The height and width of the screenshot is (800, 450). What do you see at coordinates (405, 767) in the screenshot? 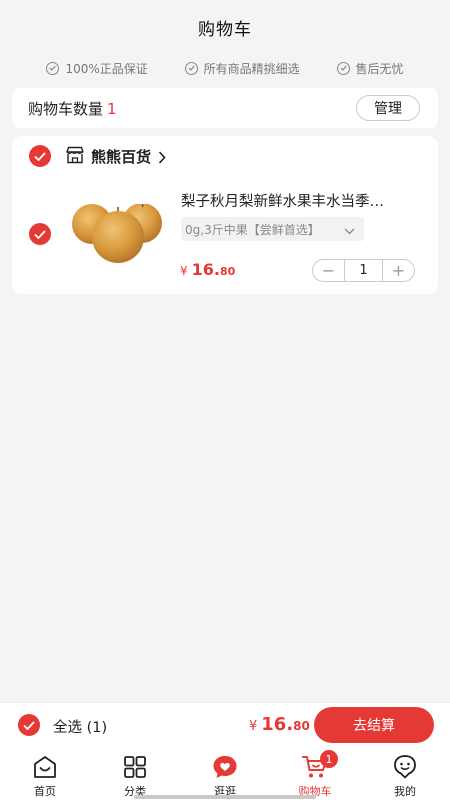
I see `profile-icon` at bounding box center [405, 767].